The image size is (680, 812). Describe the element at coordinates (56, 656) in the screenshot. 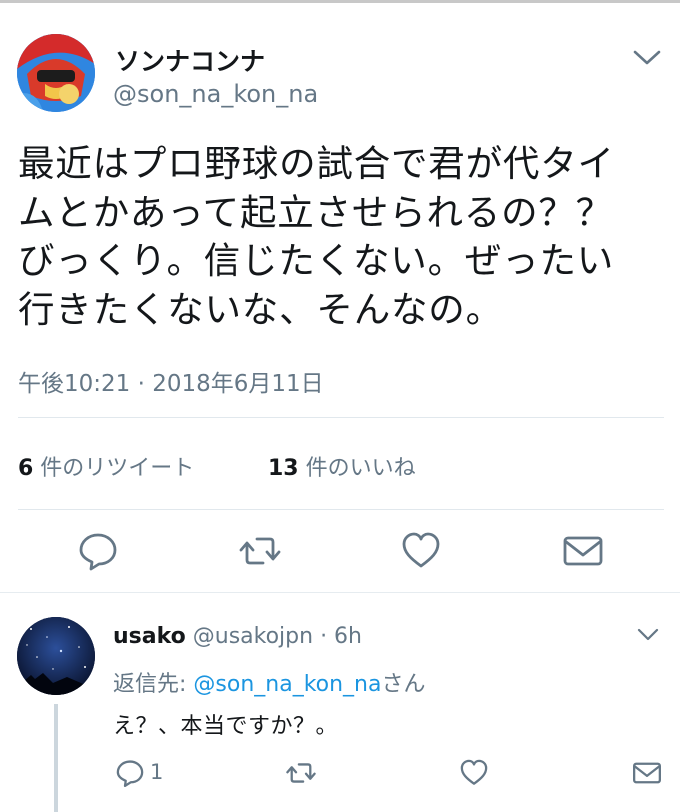

I see `reply-author-avatar` at that location.